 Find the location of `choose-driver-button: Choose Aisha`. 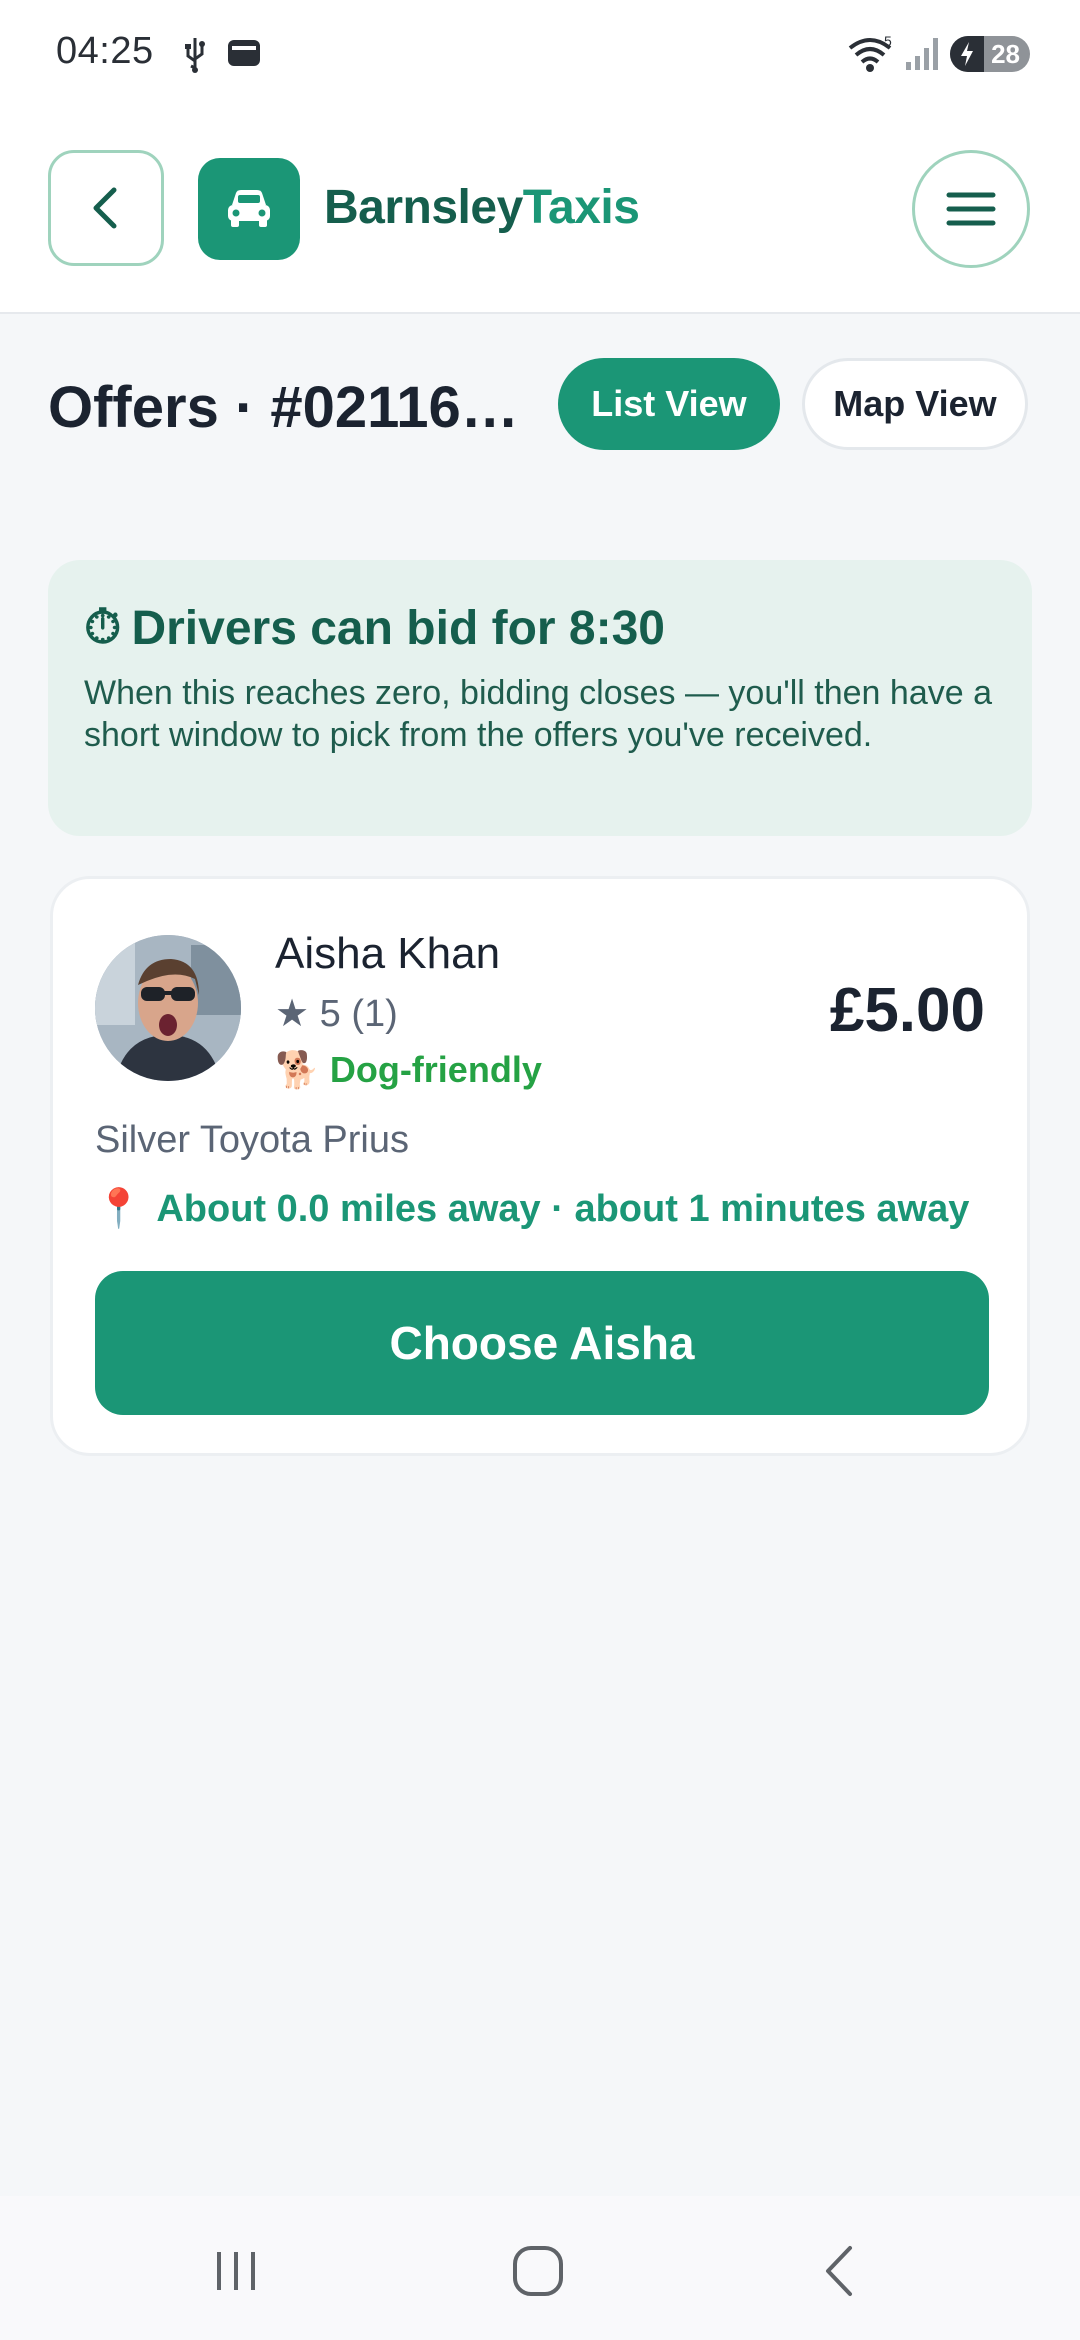

choose-driver-button: Choose Aisha is located at coordinates (542, 1343).